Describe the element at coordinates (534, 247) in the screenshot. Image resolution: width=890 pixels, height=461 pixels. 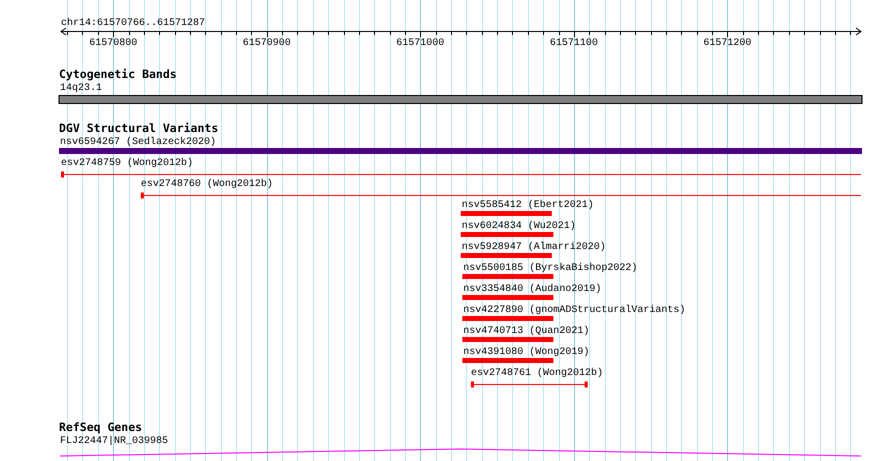
I see `feature-label: nsv5928947 (Almarri2020)` at that location.